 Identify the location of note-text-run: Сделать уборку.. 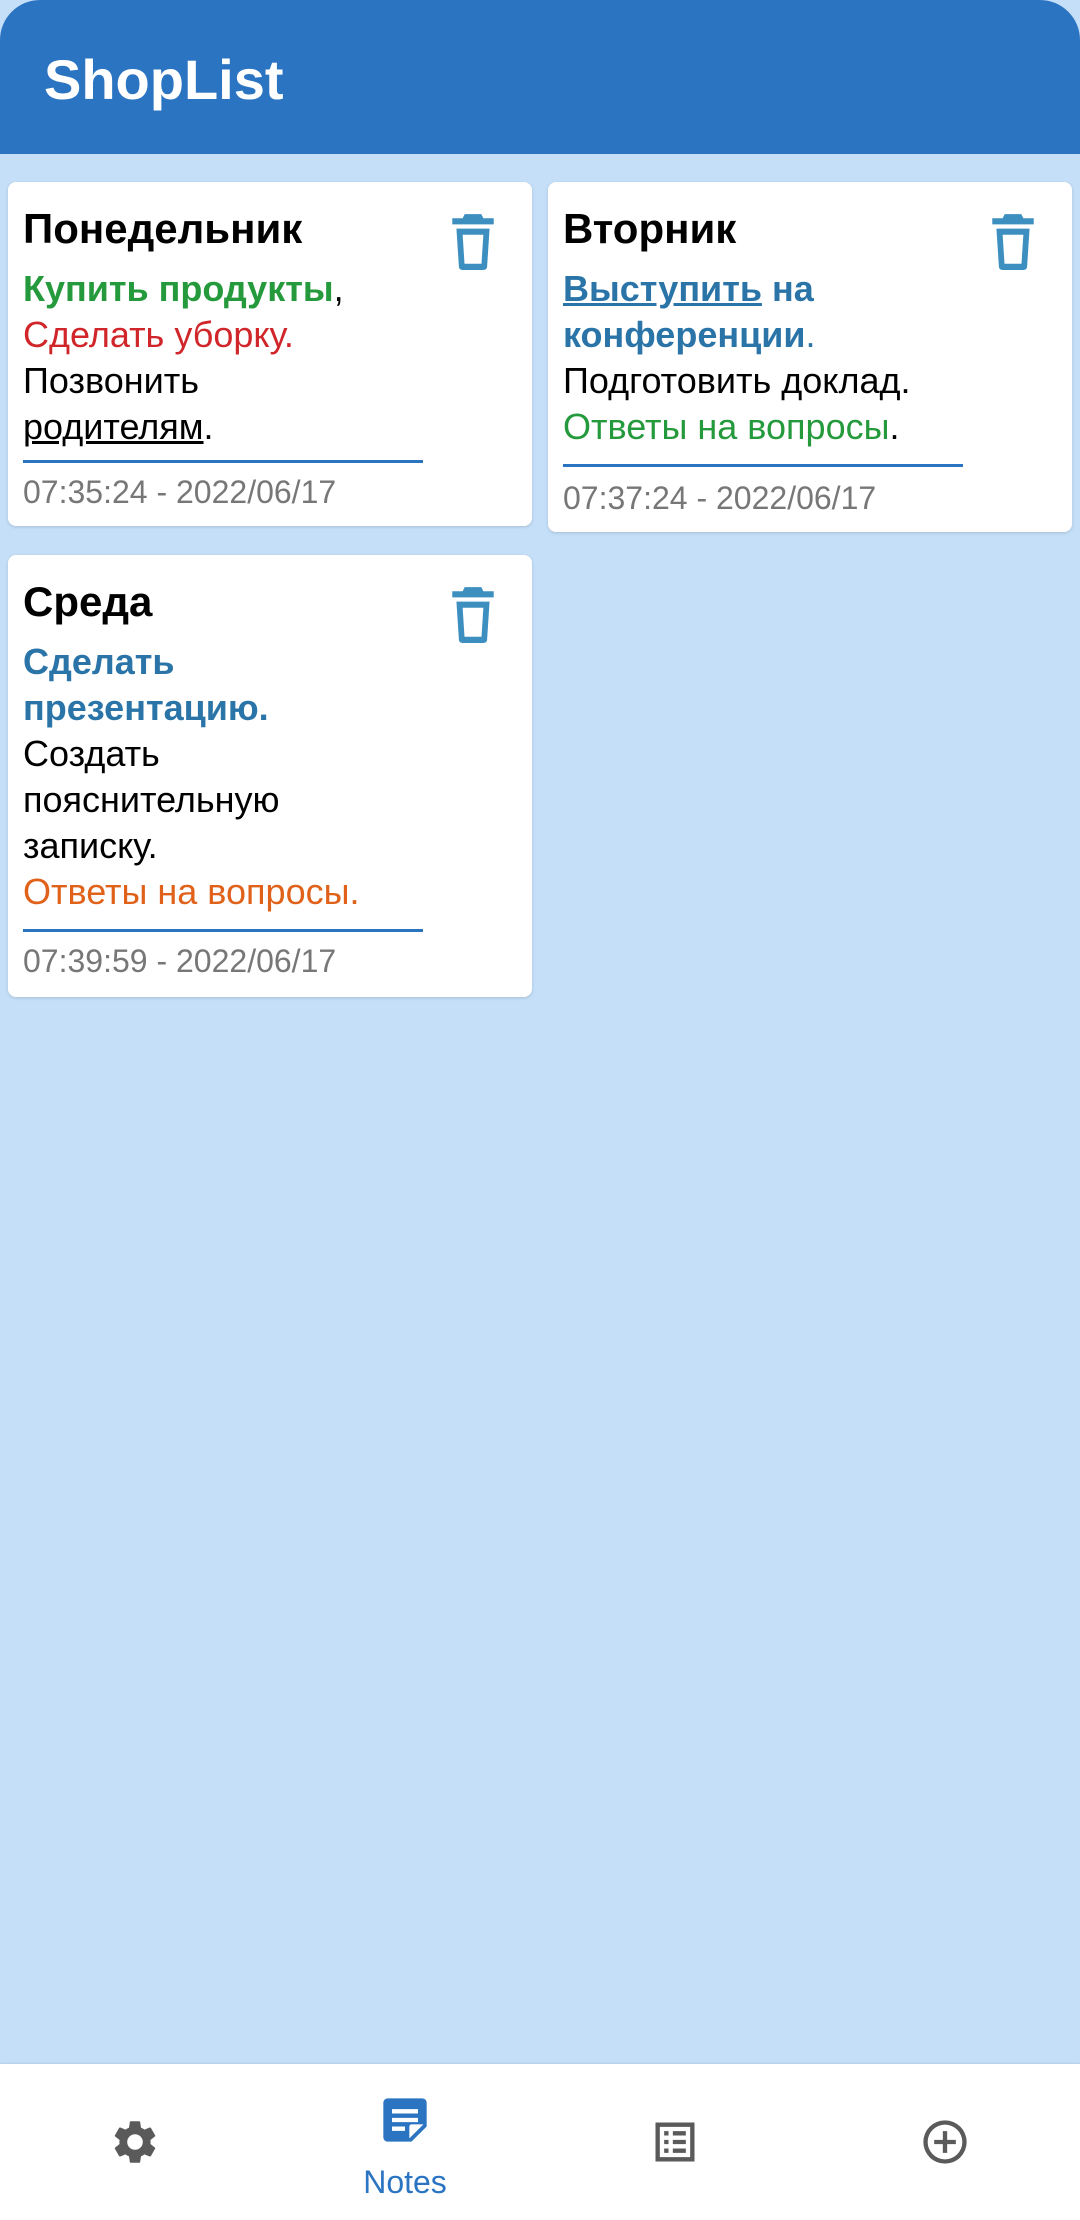
(158, 334).